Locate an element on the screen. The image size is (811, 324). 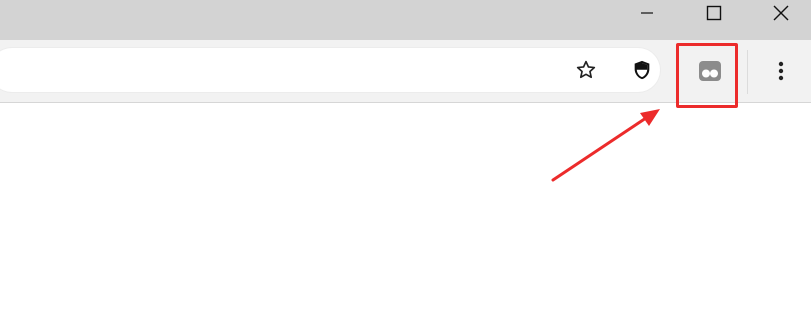
annotation-arrow is located at coordinates (605, 145).